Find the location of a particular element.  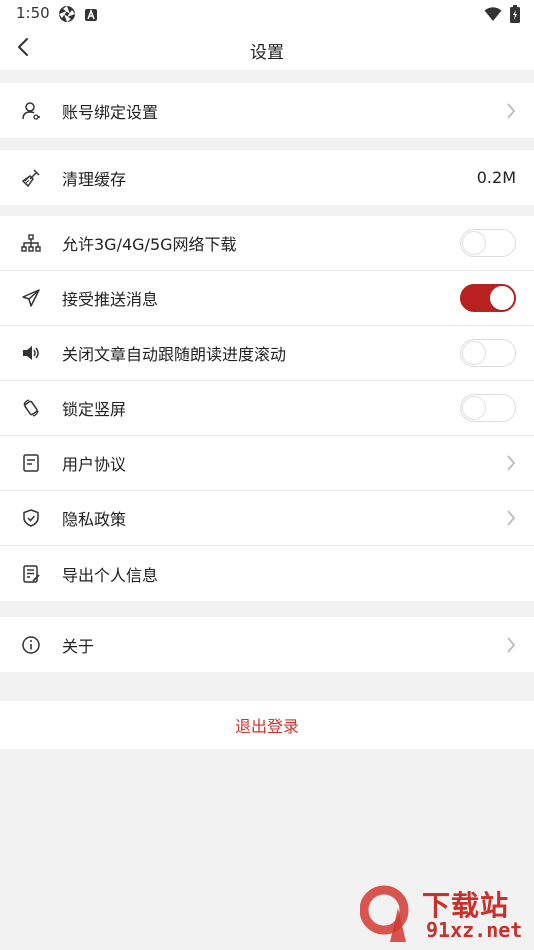

lock-portrait-row: 锁定竖屏 is located at coordinates (267, 408).